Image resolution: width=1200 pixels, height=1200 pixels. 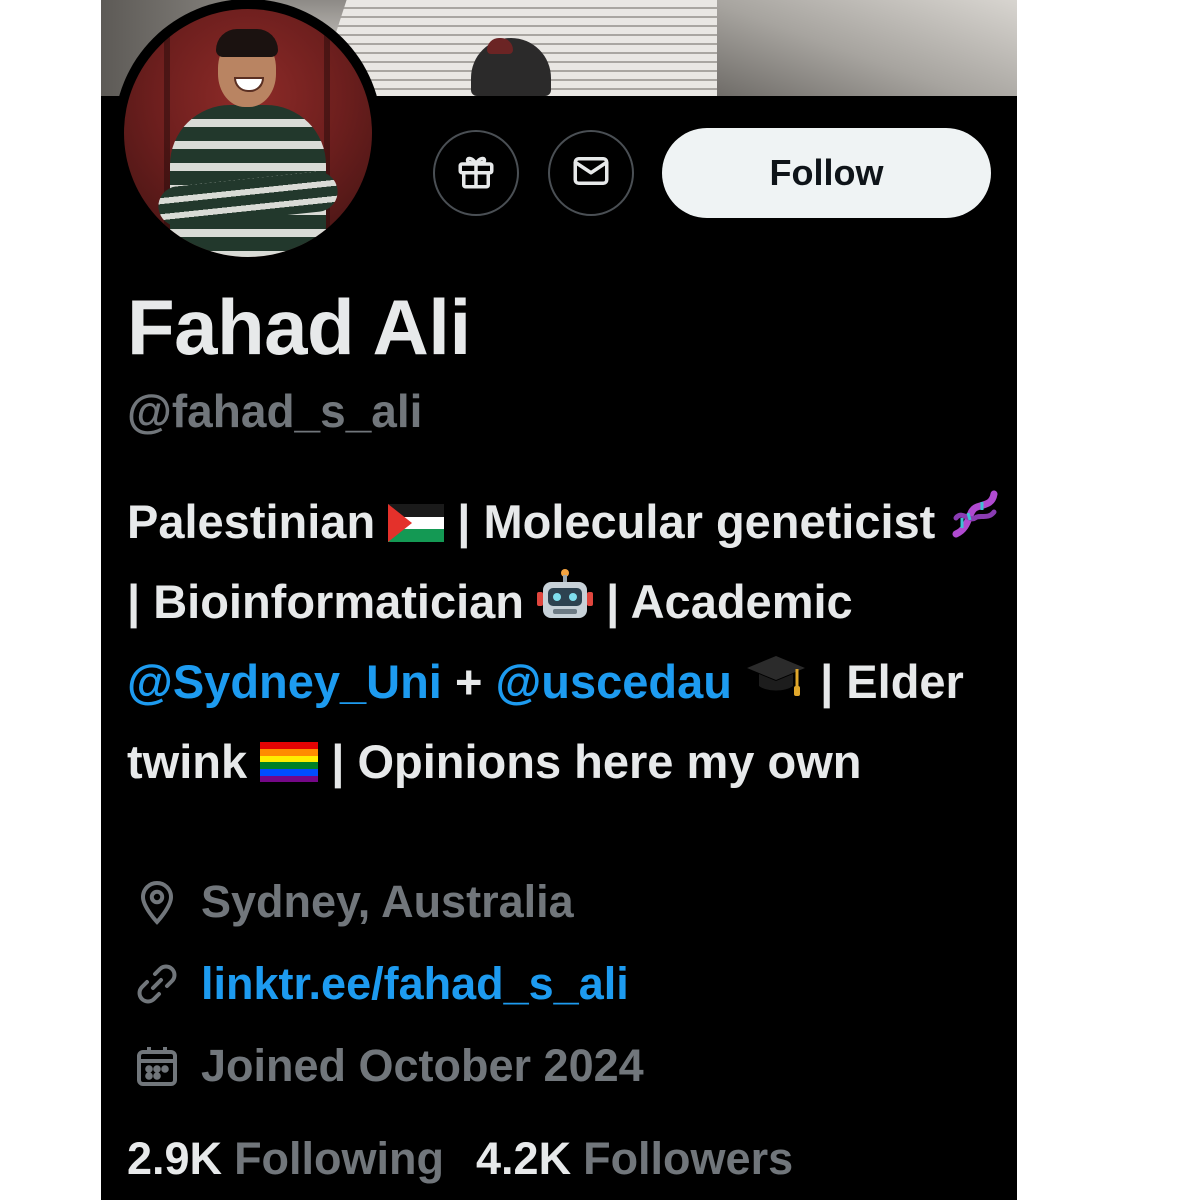 I want to click on followers-count: 4.2K, so click(x=524, y=1158).